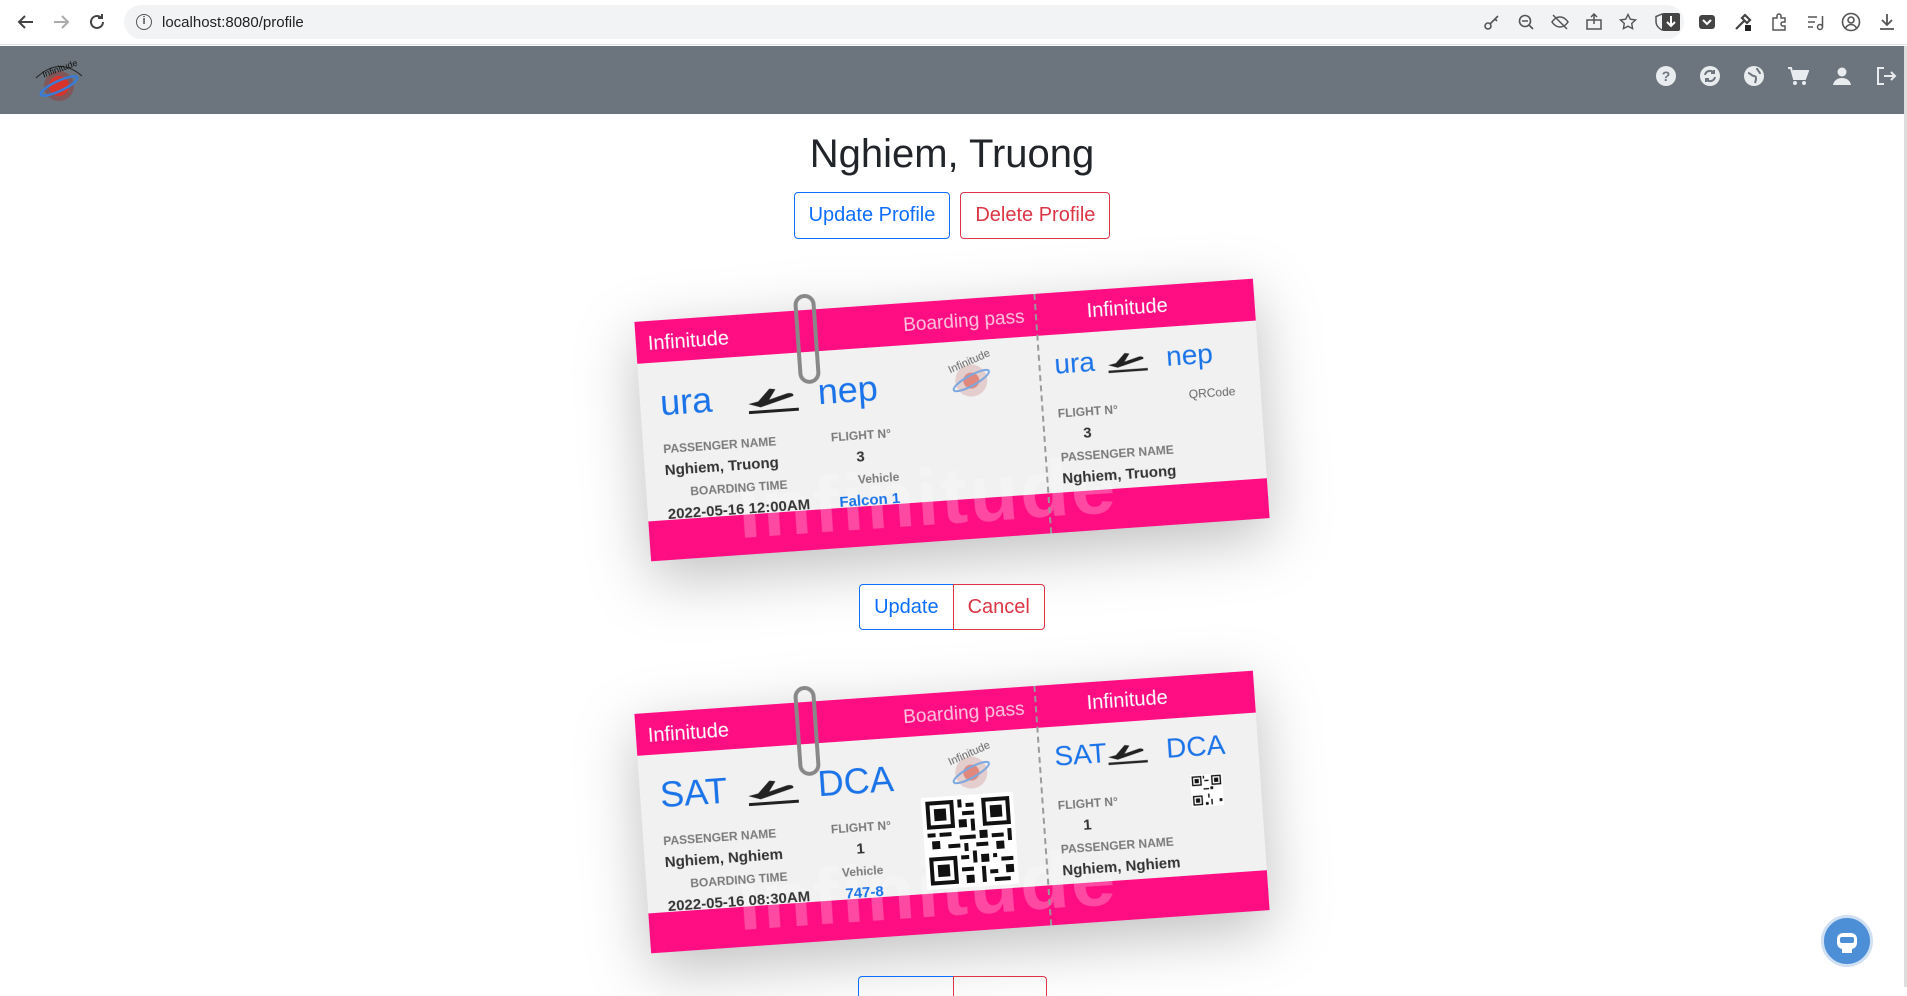 The image size is (1907, 996). I want to click on site-info-icon: i, so click(144, 22).